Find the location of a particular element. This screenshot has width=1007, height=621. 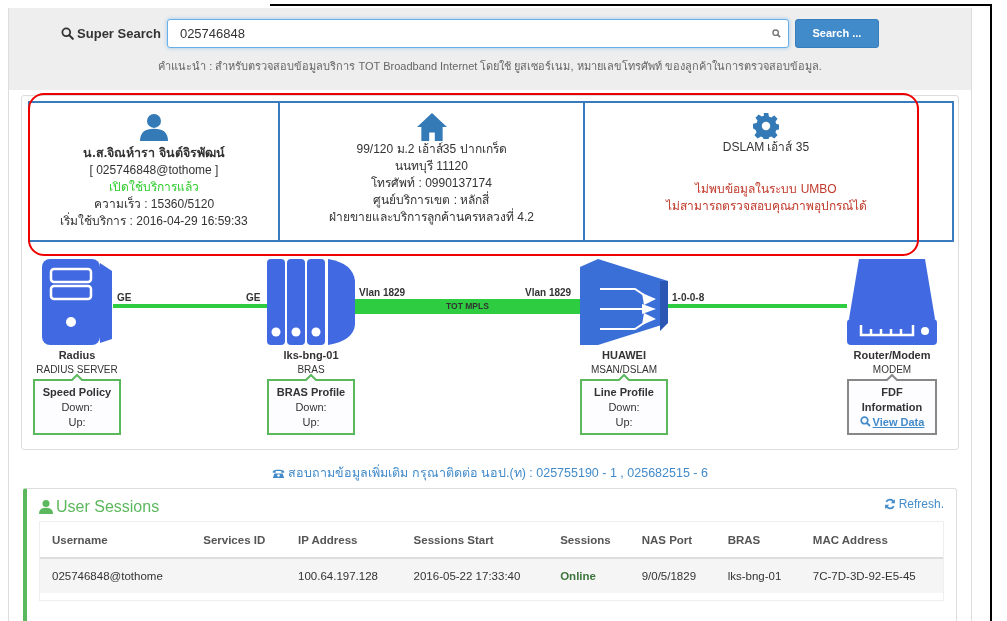

info-text: [ 025746848@tothome ] is located at coordinates (154, 170).